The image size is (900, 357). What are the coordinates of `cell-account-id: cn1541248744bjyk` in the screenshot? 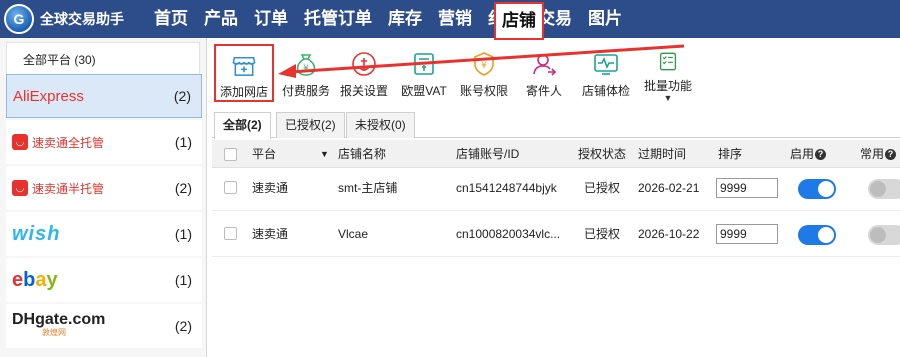 It's located at (506, 188).